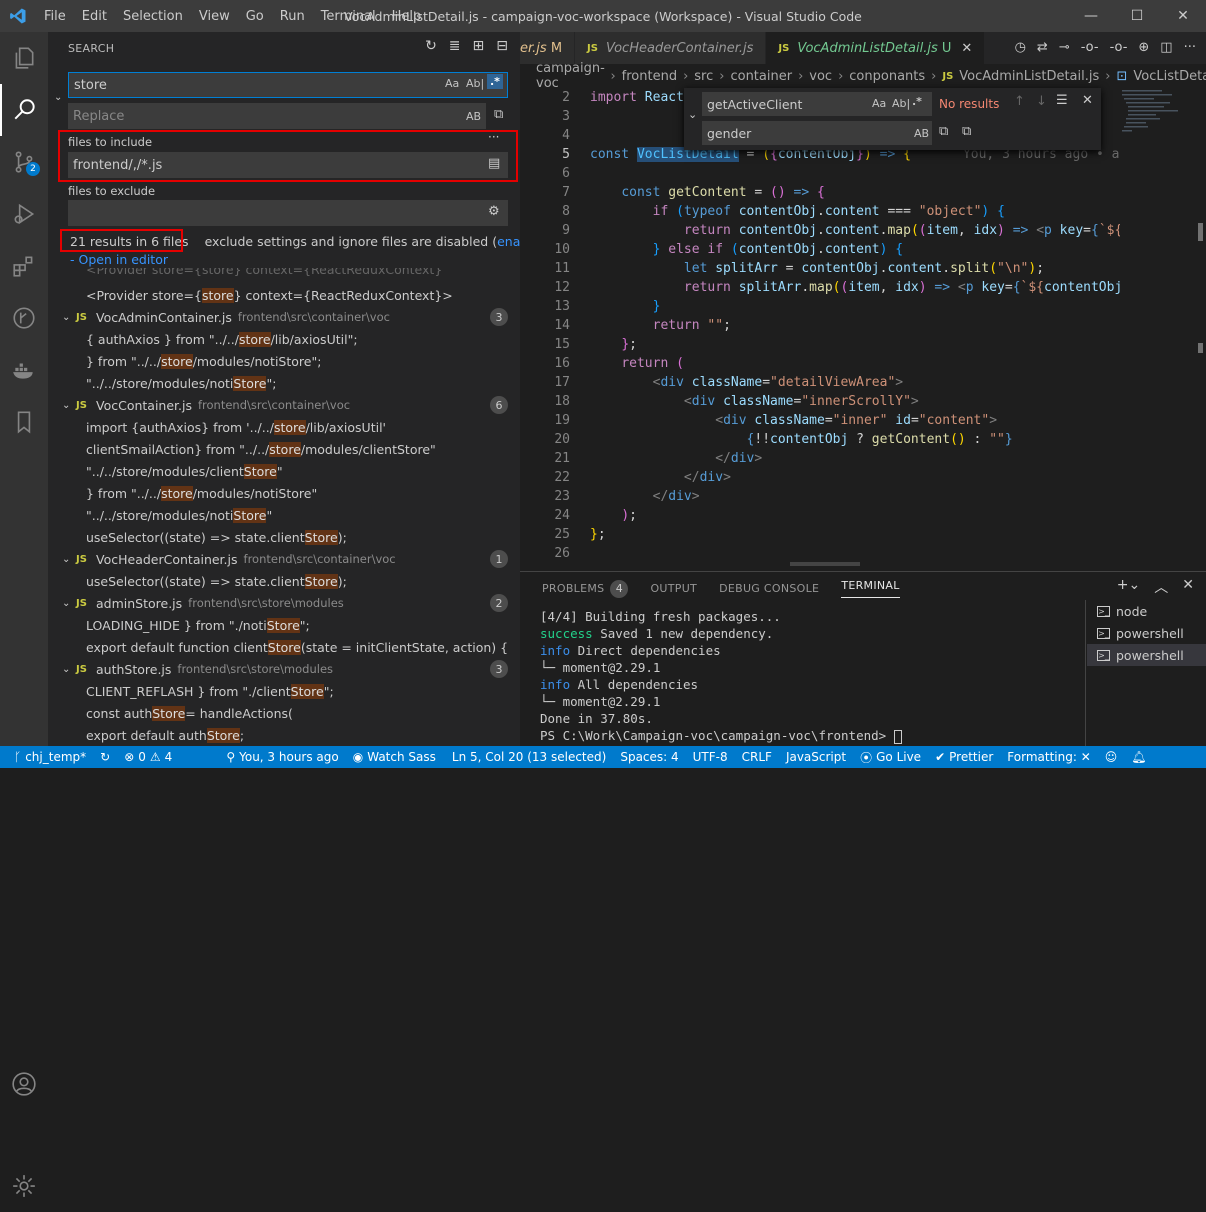  Describe the element at coordinates (964, 757) in the screenshot. I see `prettier-status: ✔ Prettier` at that location.